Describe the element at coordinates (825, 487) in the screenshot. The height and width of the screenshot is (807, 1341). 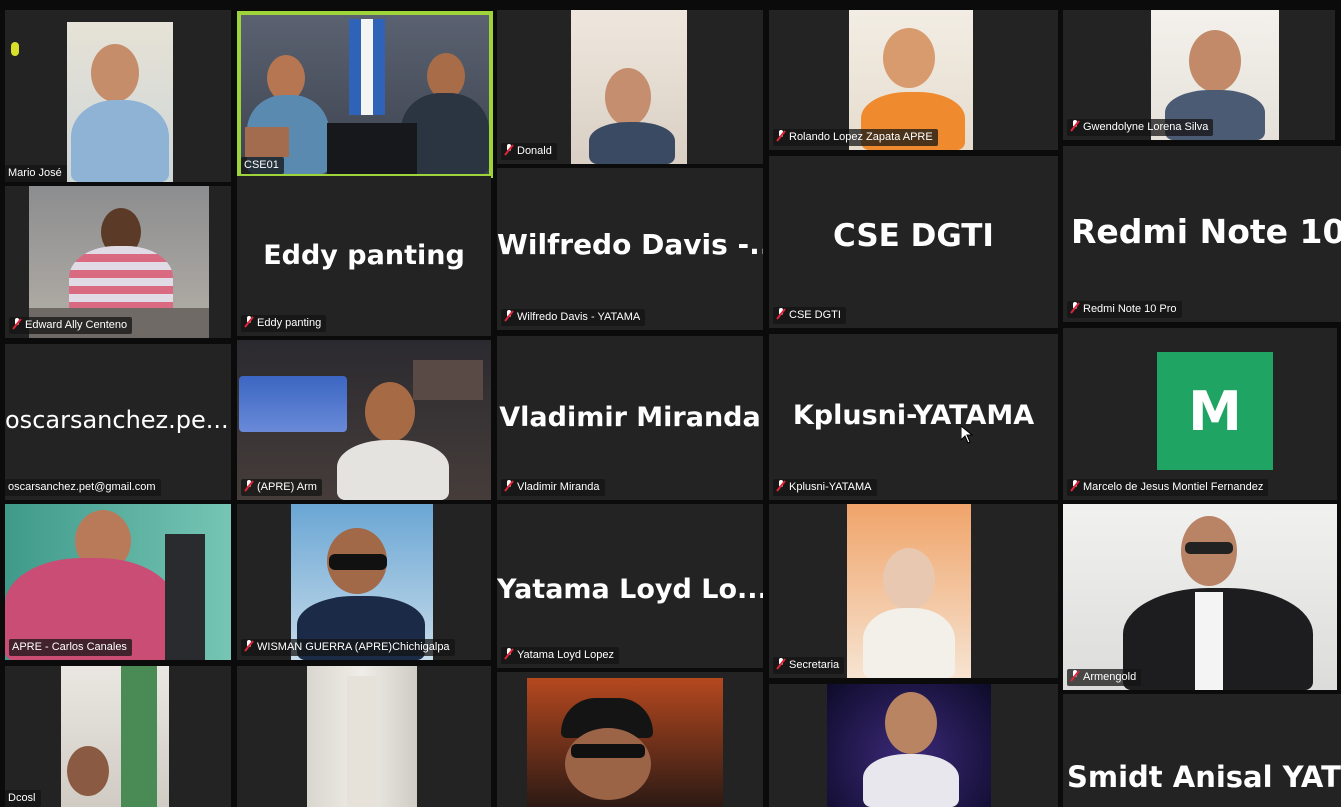
I see `participant-label: Kplusni-YATAMA` at that location.